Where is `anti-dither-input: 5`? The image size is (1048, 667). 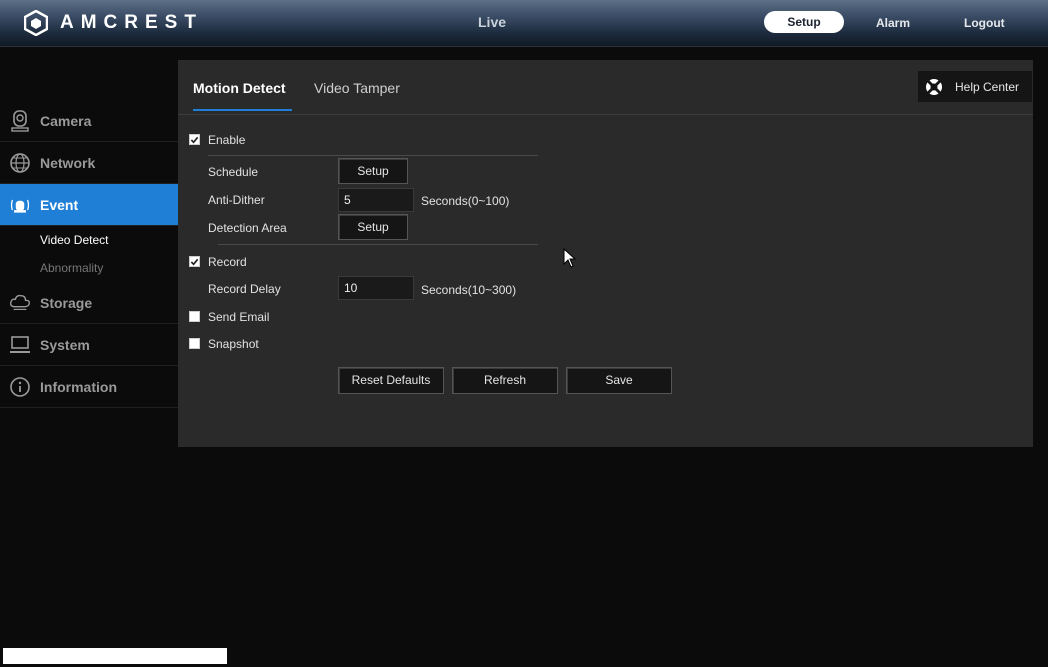 anti-dither-input: 5 is located at coordinates (376, 200).